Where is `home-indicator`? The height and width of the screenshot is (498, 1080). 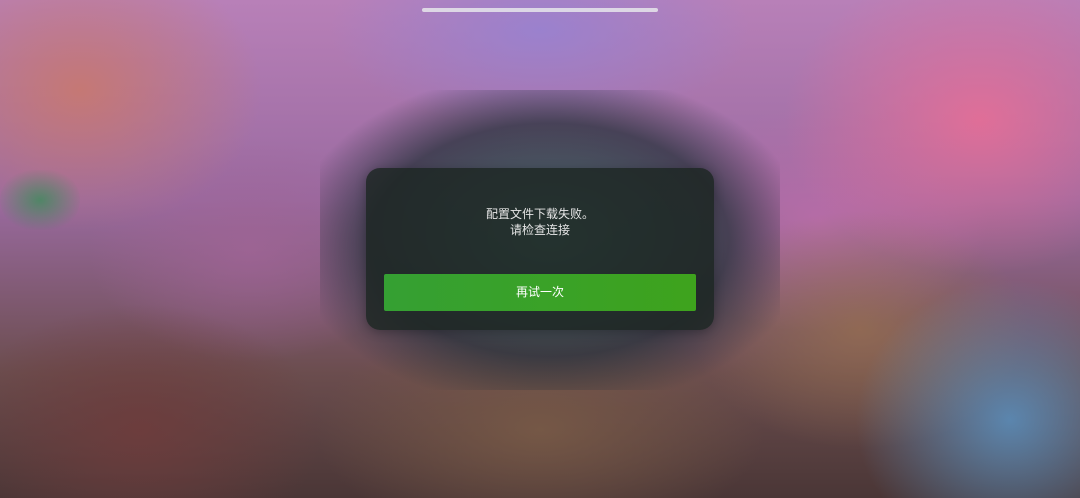
home-indicator is located at coordinates (540, 10).